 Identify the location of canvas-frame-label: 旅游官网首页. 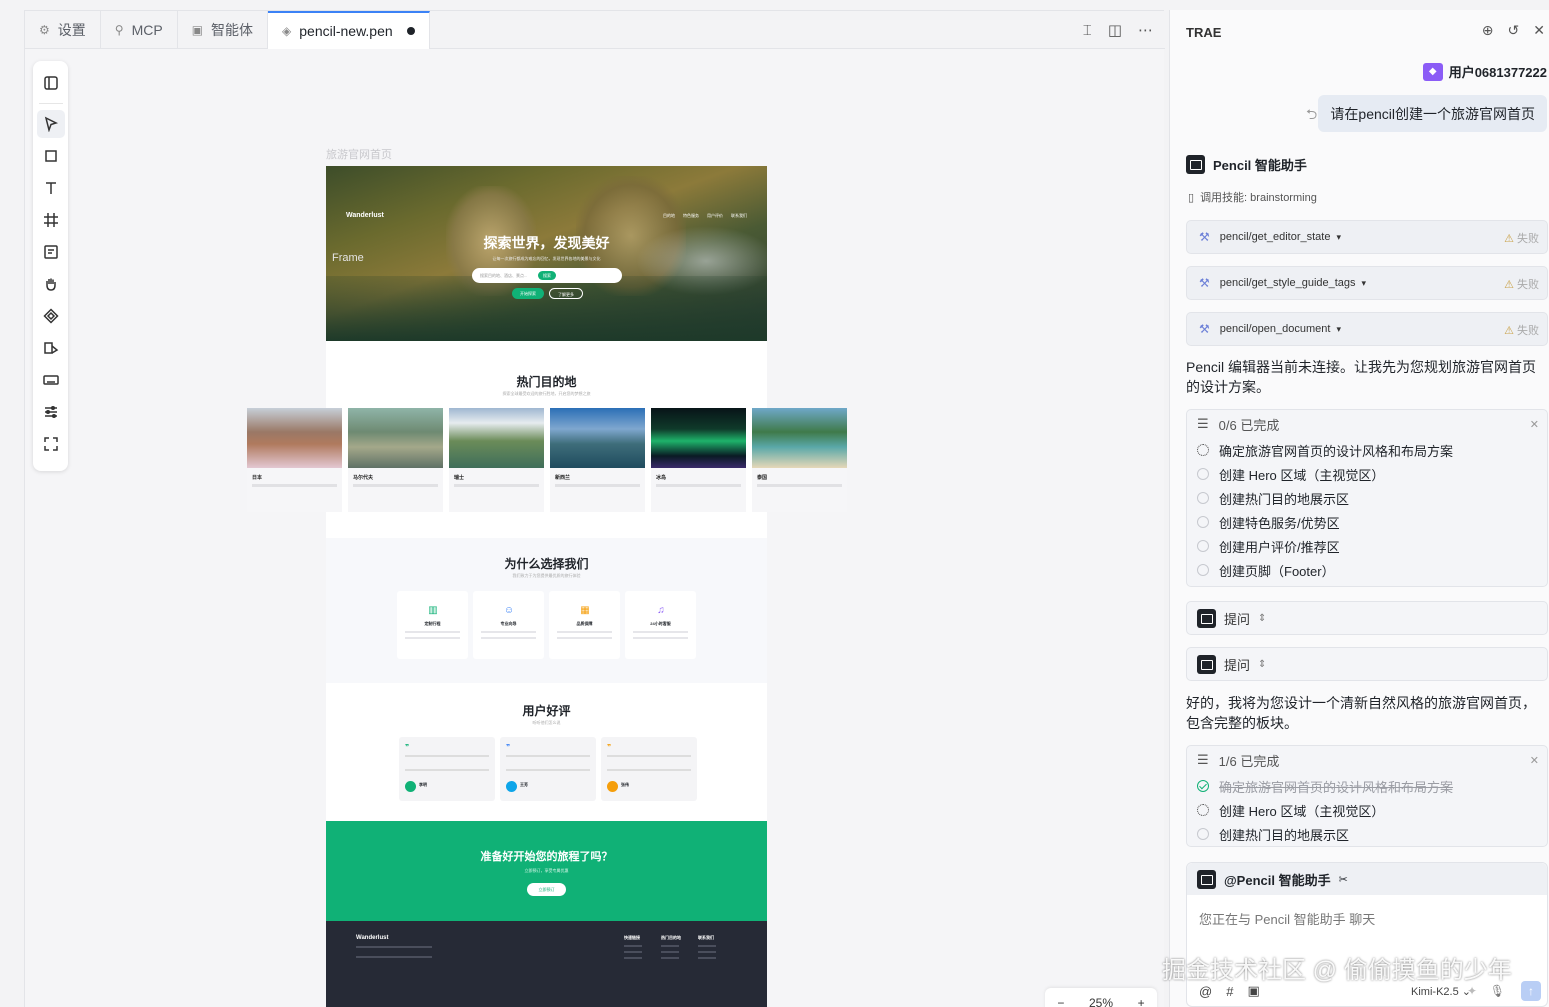
(359, 155).